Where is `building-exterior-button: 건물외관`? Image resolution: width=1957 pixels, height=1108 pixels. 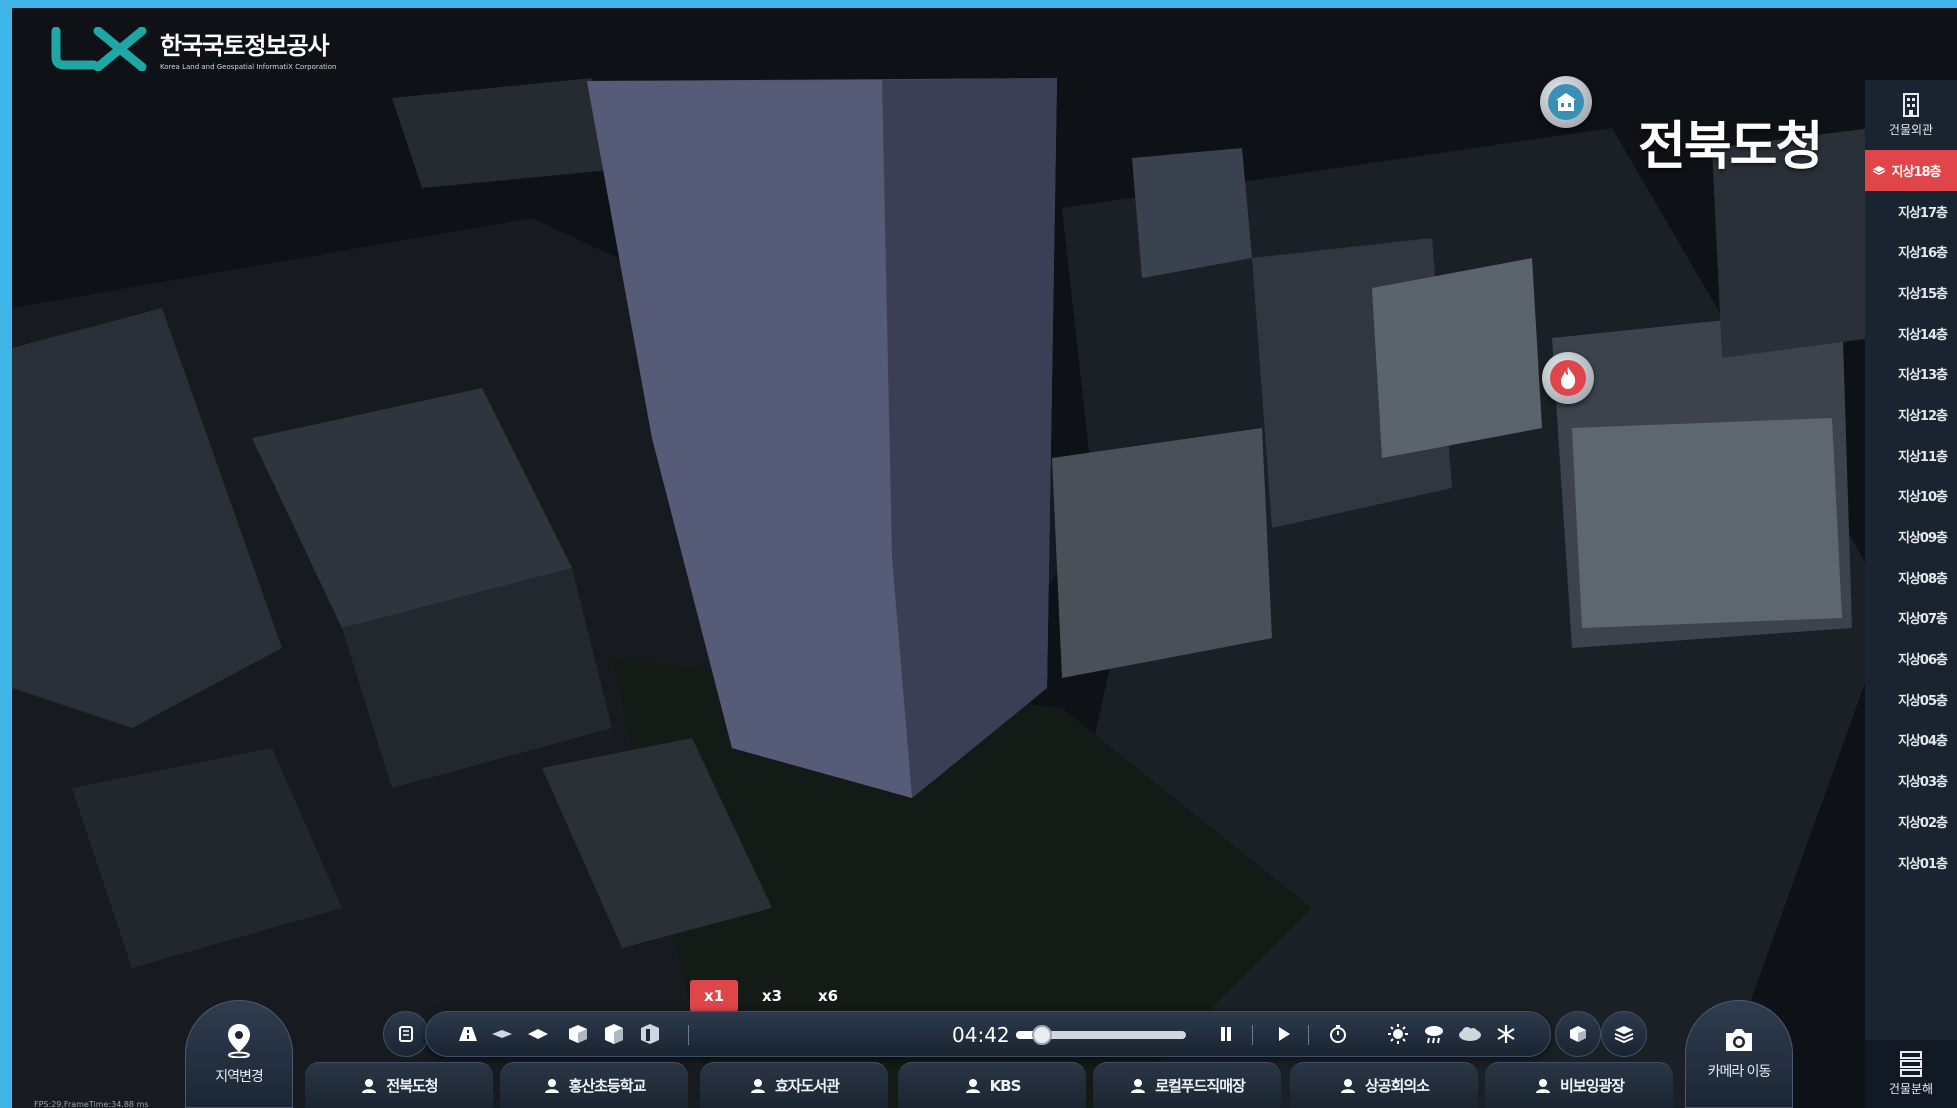
building-exterior-button: 건물외관 is located at coordinates (1911, 115).